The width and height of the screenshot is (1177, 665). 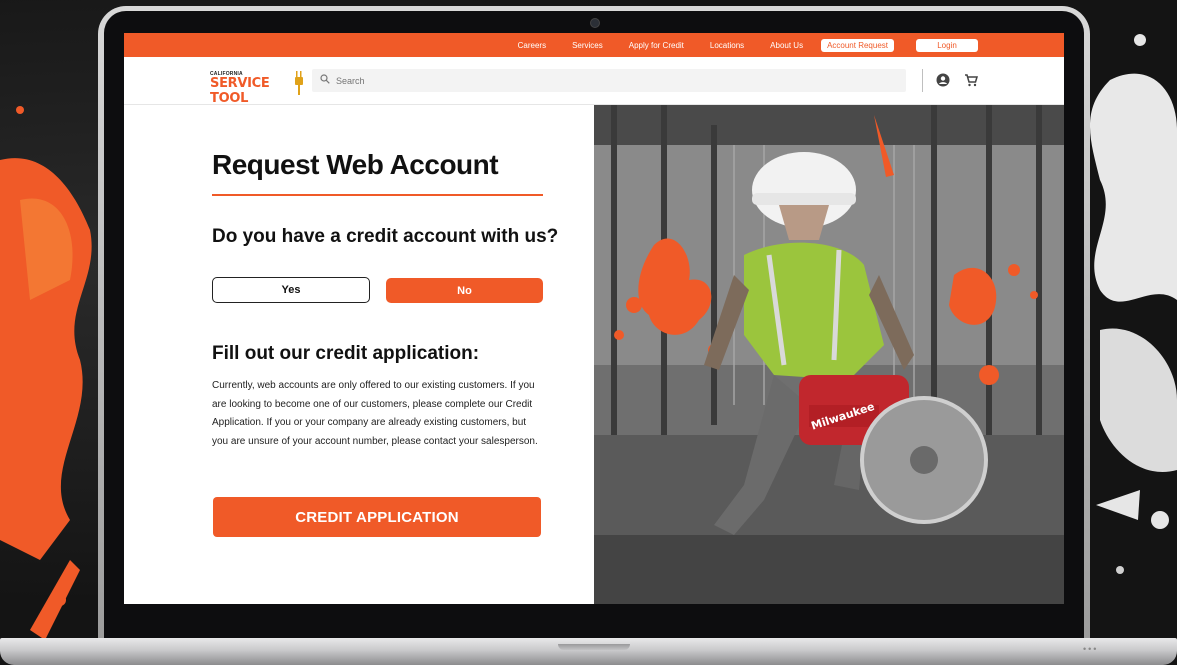 I want to click on plug-icon, so click(x=299, y=83).